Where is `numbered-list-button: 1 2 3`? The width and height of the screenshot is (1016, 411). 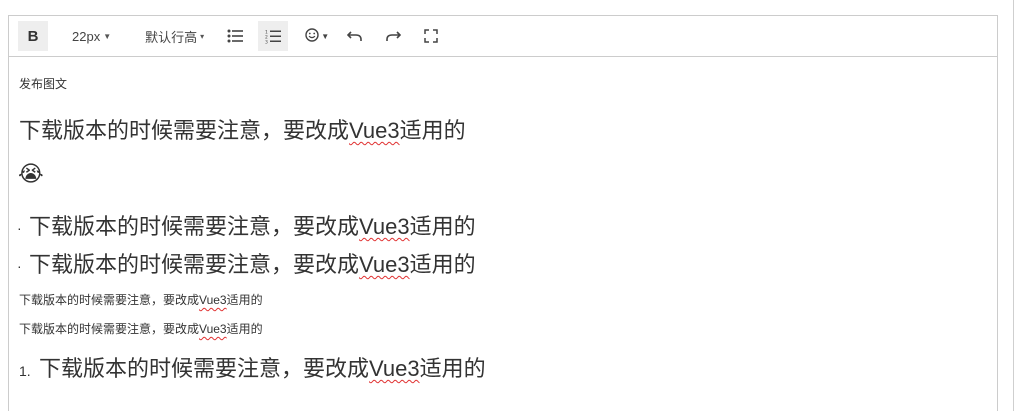 numbered-list-button: 1 2 3 is located at coordinates (273, 36).